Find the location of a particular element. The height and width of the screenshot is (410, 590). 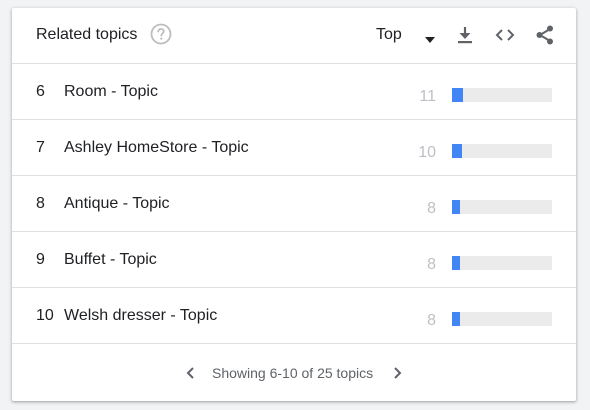

chevron-right-icon is located at coordinates (397, 373).